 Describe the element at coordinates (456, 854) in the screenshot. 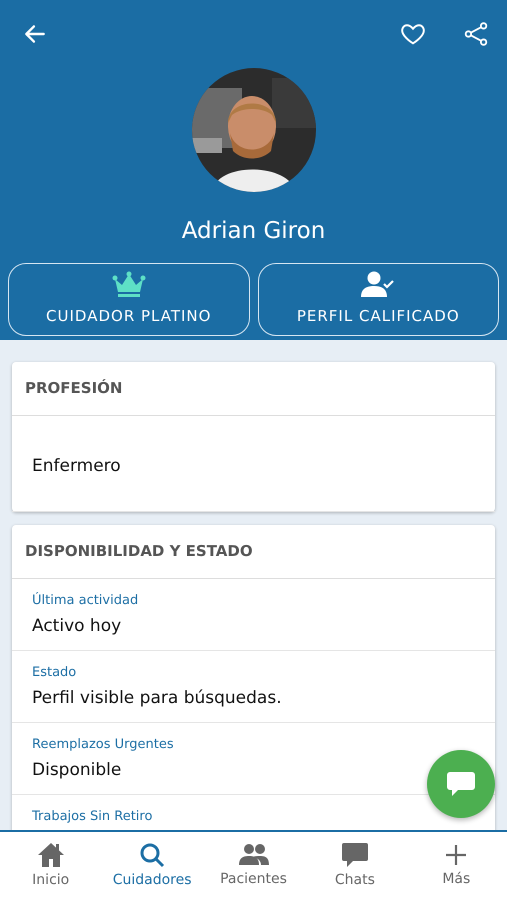

I see `plus-icon` at that location.